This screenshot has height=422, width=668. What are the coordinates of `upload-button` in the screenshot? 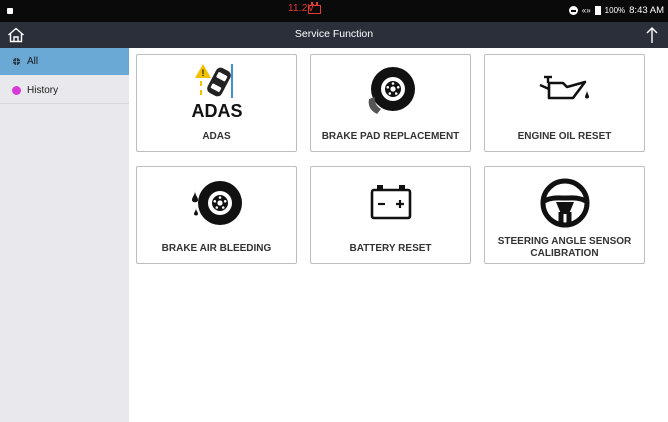 It's located at (652, 35).